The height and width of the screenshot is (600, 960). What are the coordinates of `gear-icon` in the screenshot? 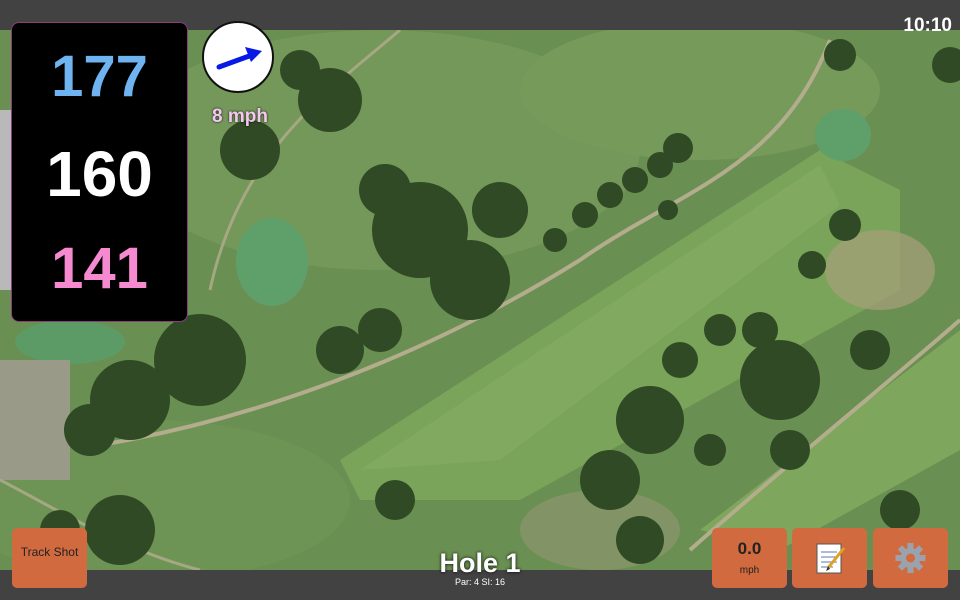 It's located at (910, 558).